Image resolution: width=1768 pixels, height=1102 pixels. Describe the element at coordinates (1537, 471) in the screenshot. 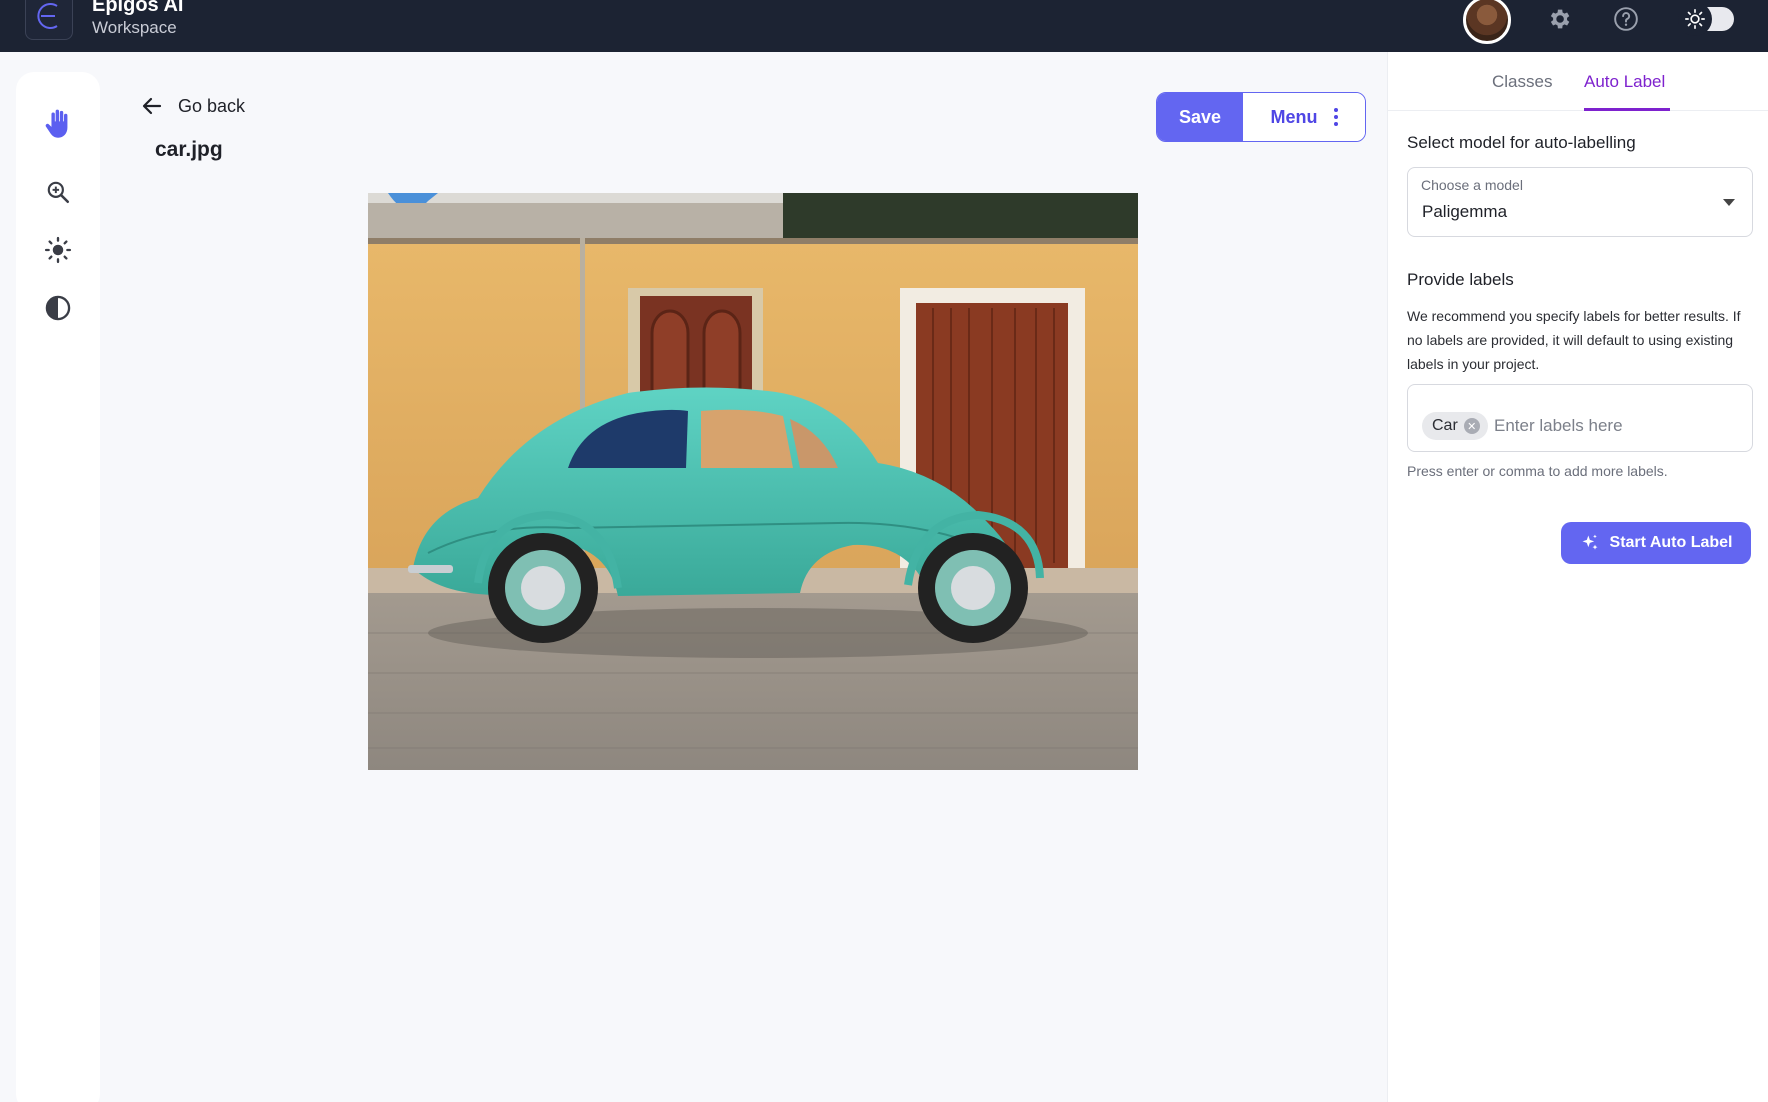

I see `labels-hint: Press enter or comma to add more labels.` at that location.